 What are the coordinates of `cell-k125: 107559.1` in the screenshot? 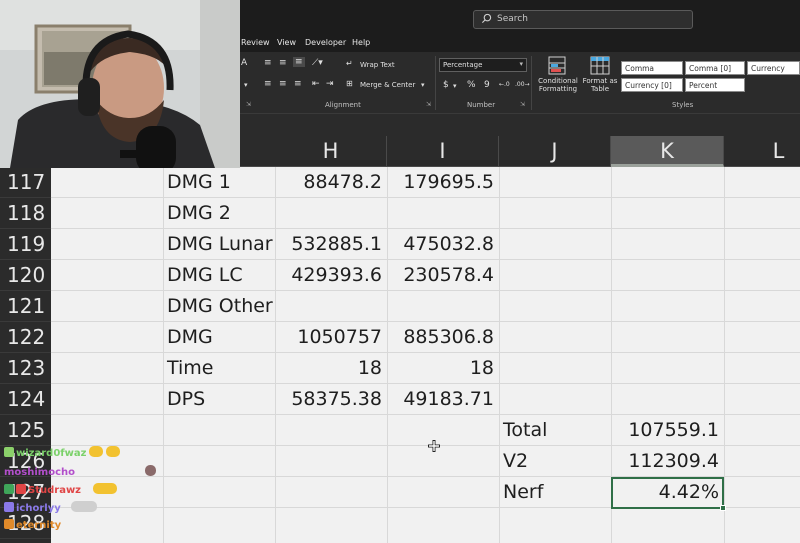 It's located at (667, 430).